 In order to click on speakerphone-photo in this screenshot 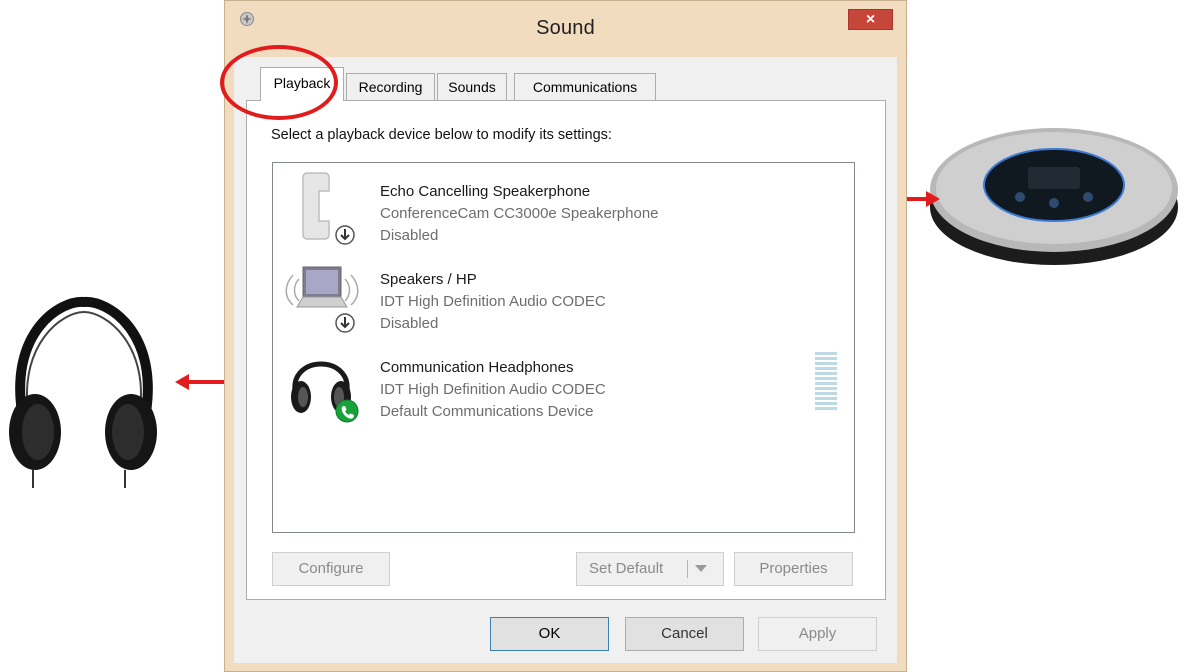, I will do `click(1054, 192)`.